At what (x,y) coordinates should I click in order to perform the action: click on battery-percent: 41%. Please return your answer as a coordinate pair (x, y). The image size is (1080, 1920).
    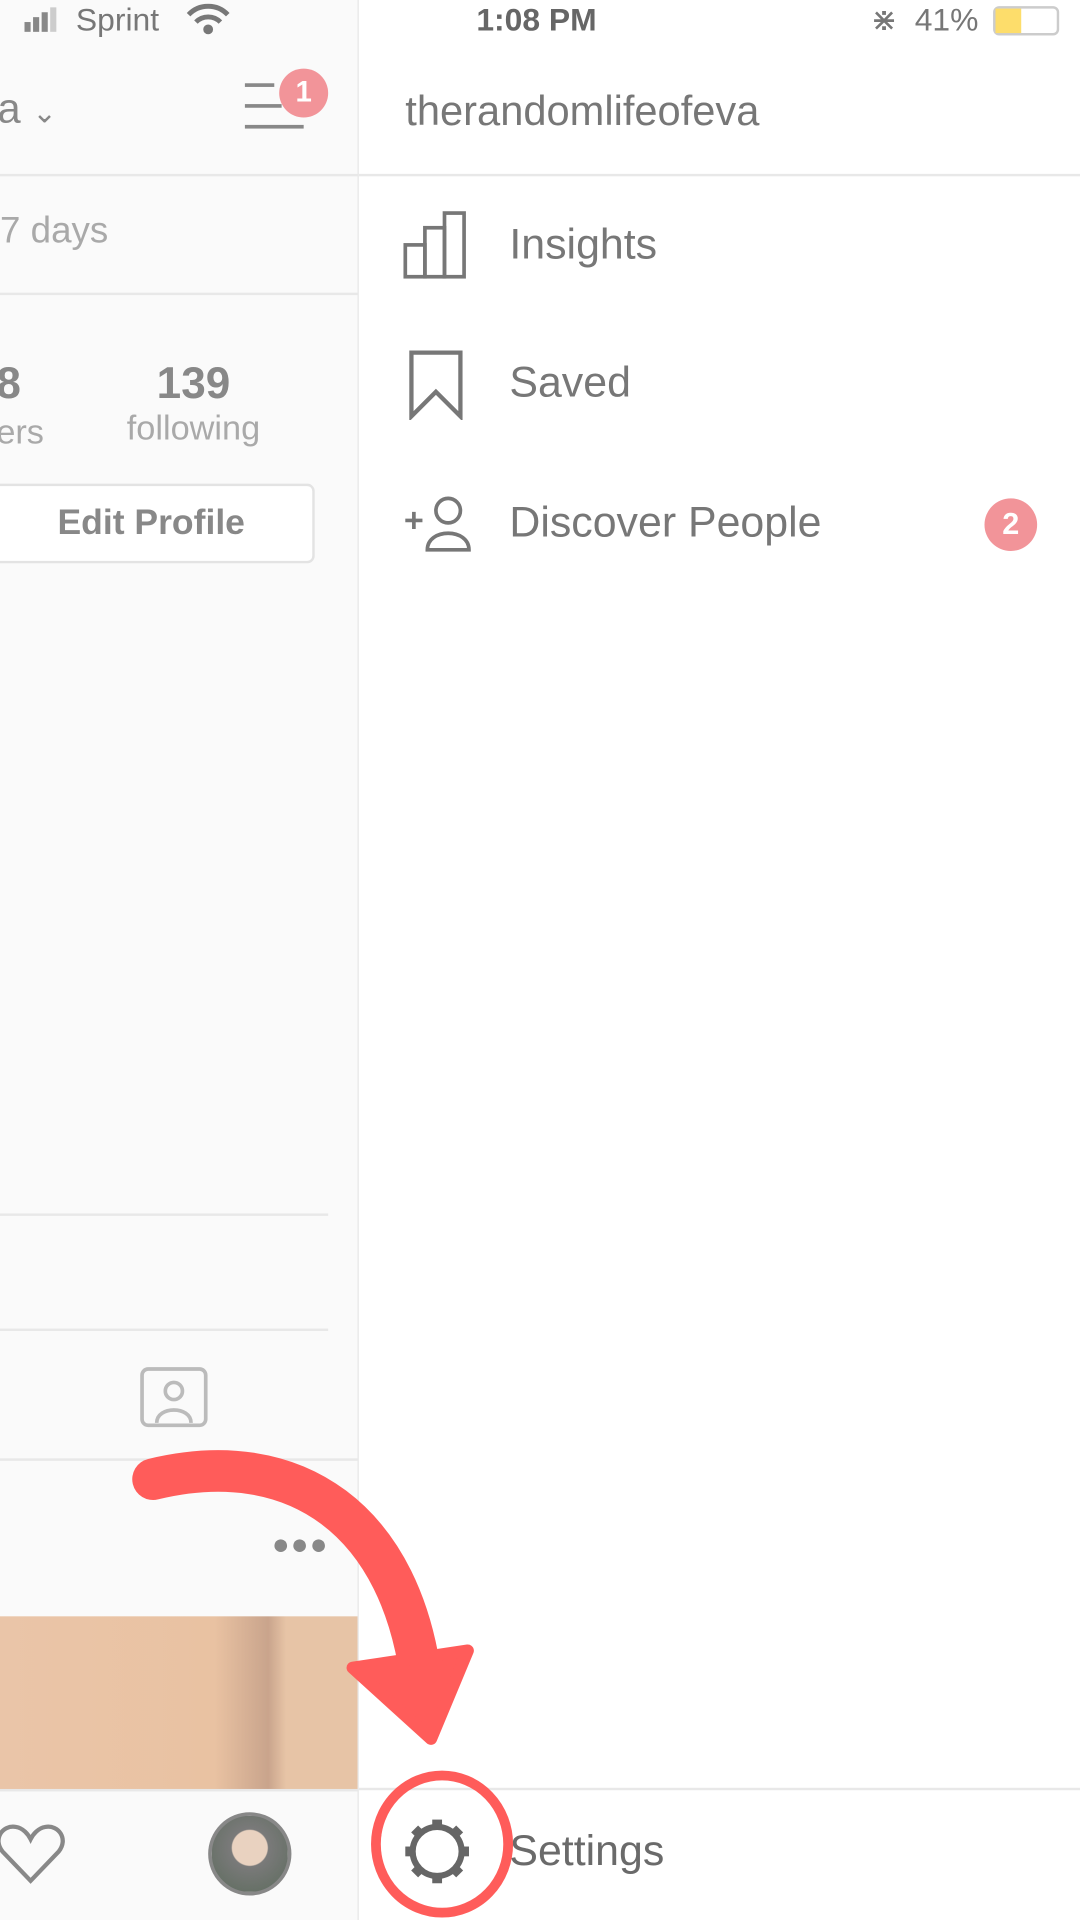
    Looking at the image, I should click on (946, 19).